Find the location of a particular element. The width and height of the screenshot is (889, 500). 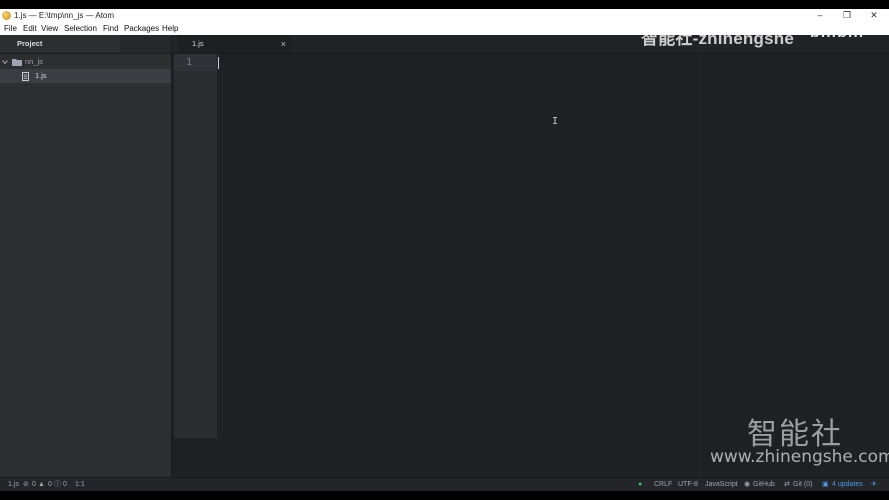

wrap-guide is located at coordinates (700, 265).